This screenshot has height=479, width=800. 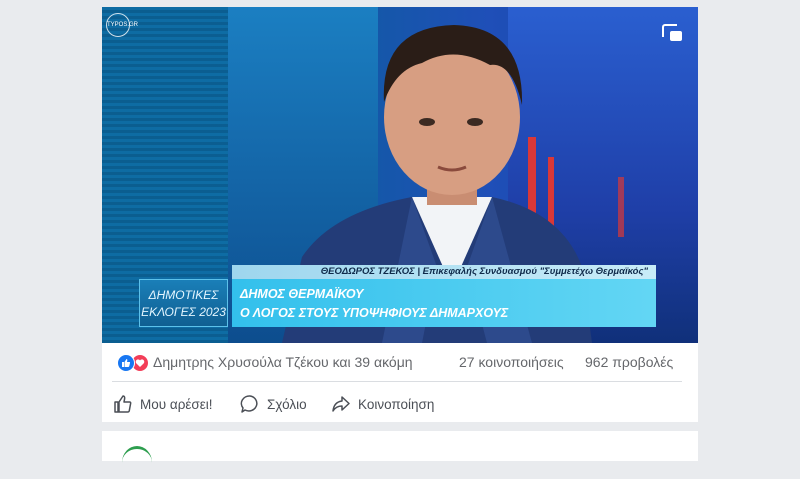 I want to click on like-icon, so click(x=126, y=363).